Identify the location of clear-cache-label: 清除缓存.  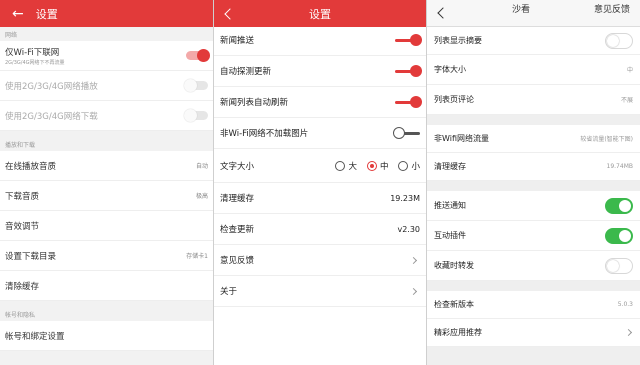
(22, 286).